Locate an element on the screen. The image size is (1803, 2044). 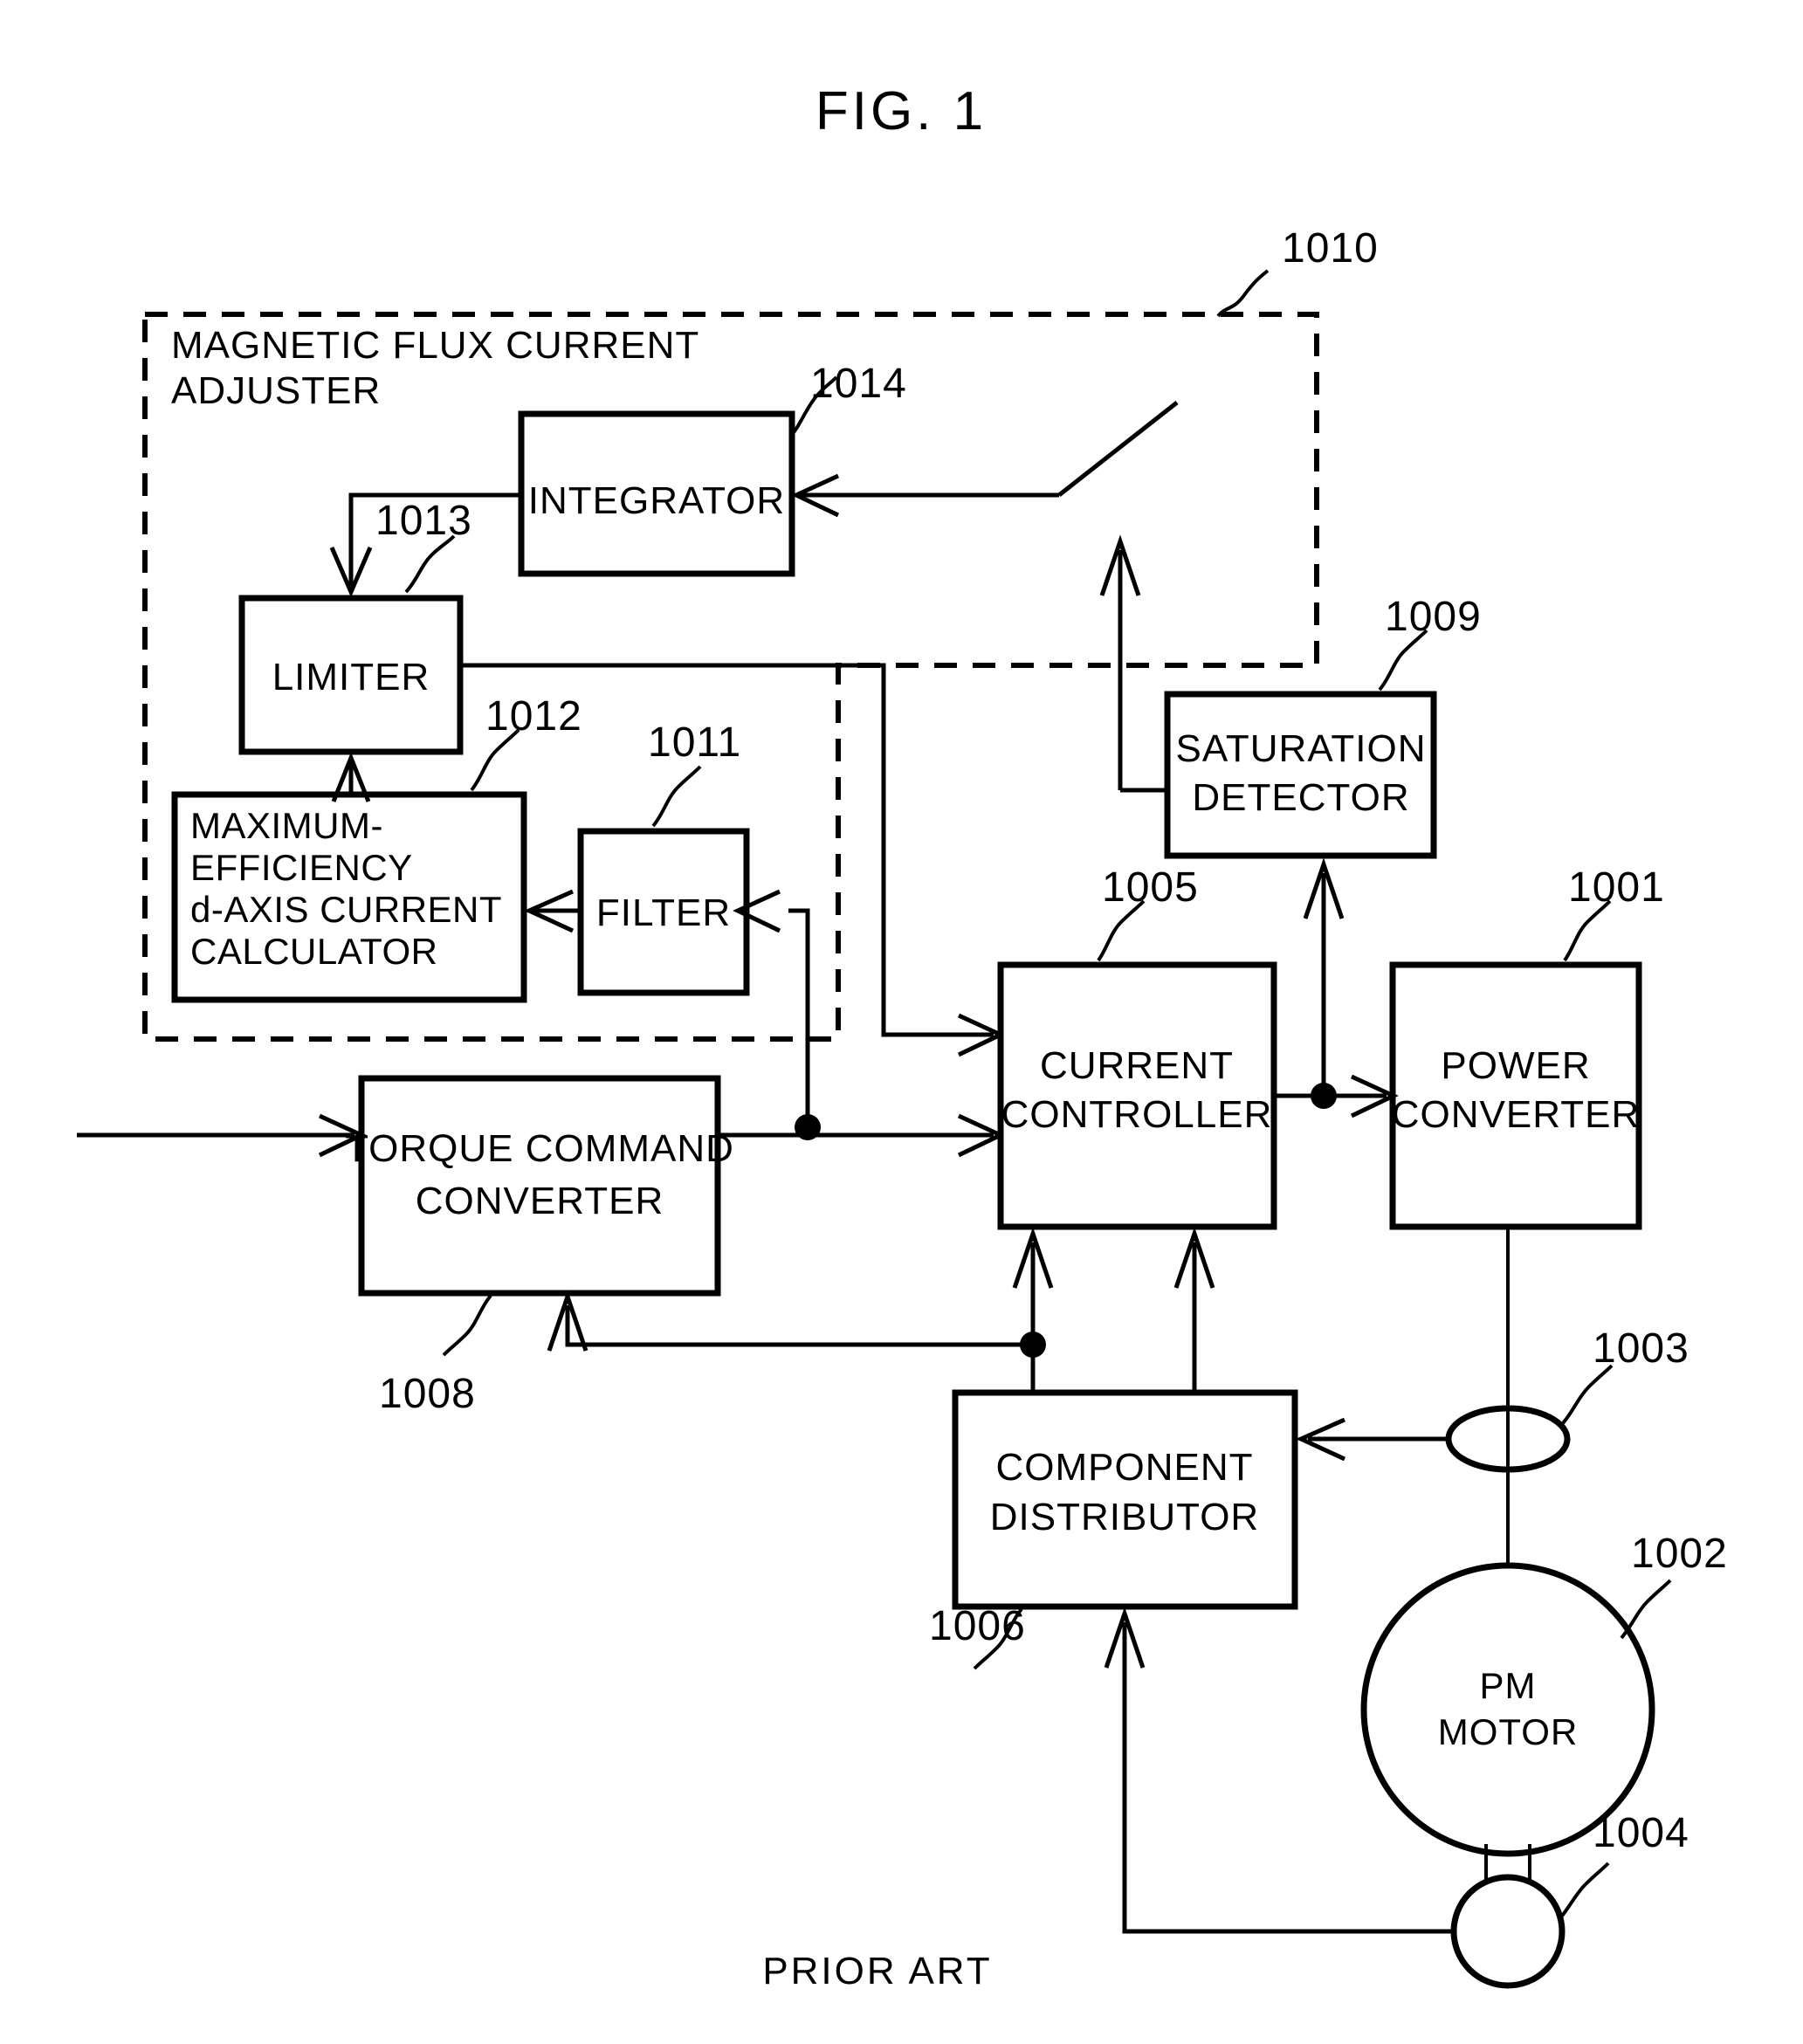
block-max-efficiency-calculator-label-line3: d-AXIS CURRENT is located at coordinates (346, 909).